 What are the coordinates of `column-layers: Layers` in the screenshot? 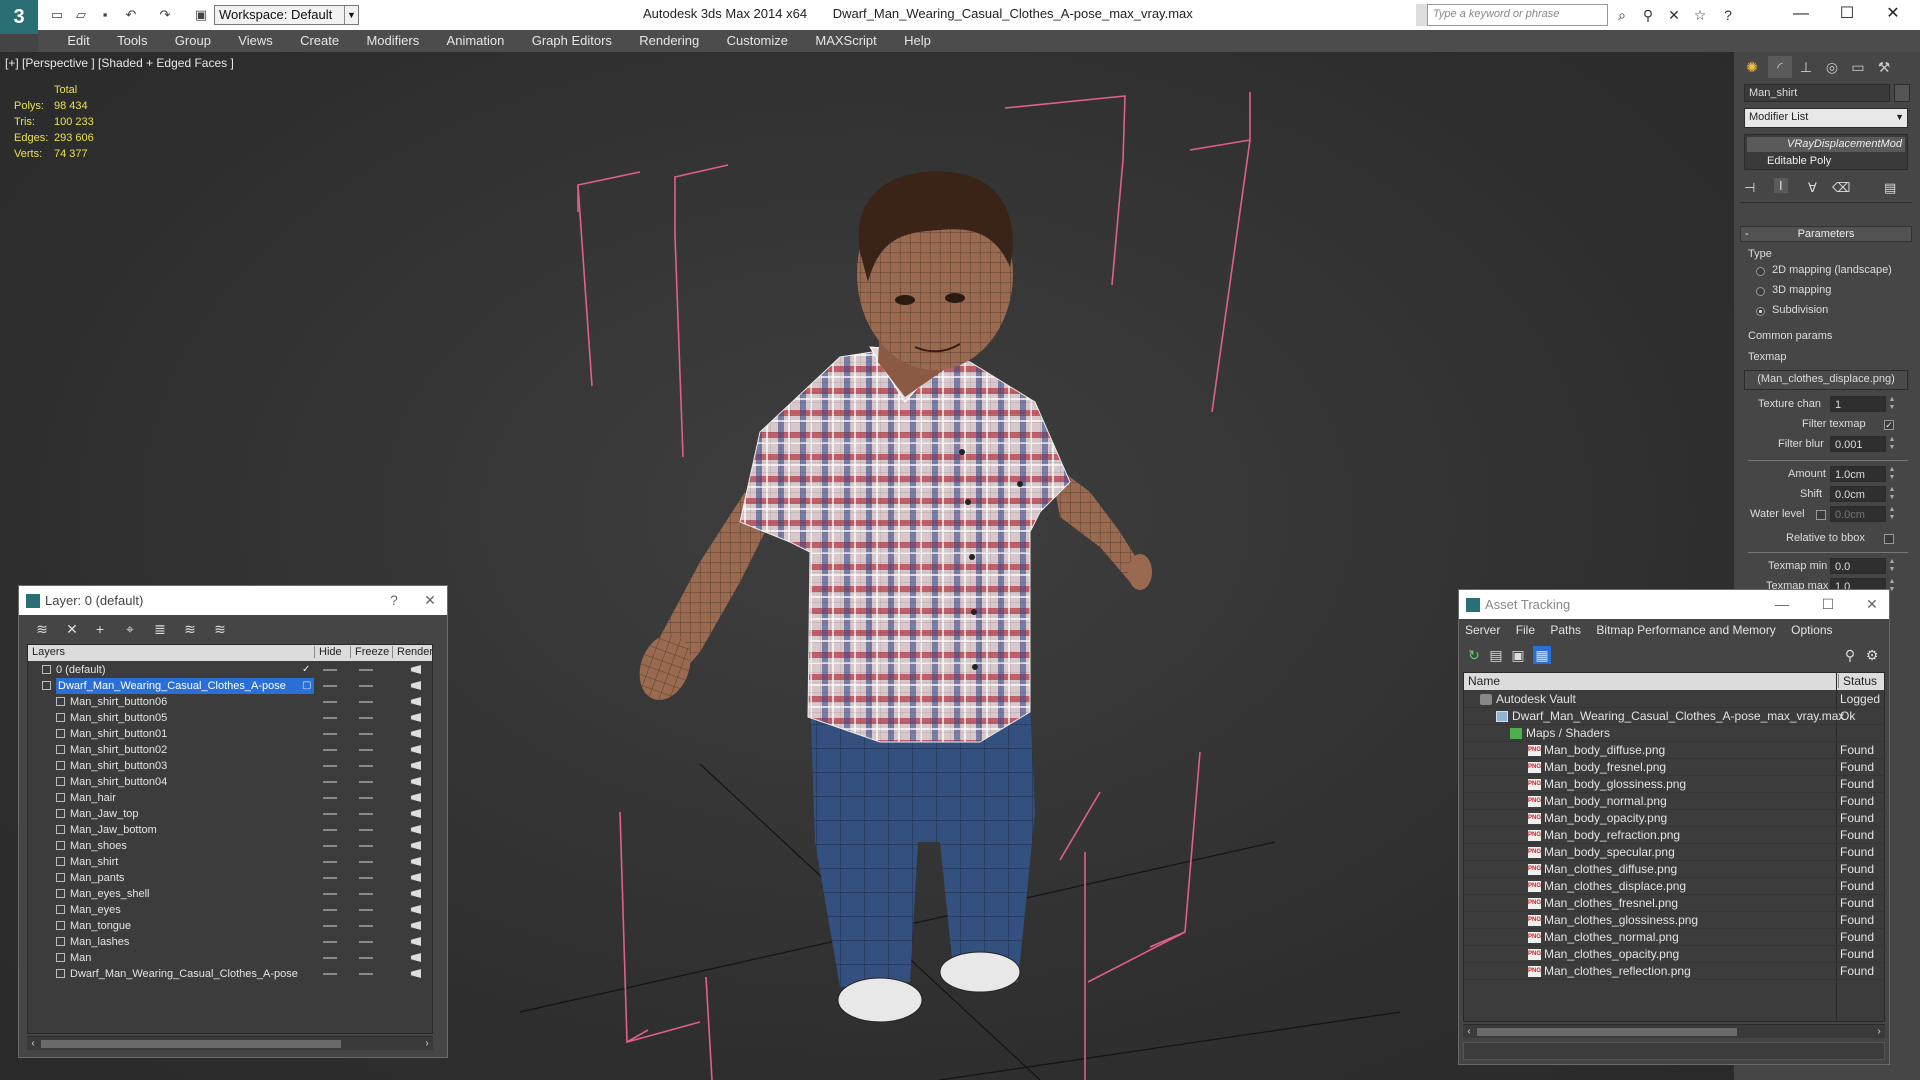 It's located at (48, 652).